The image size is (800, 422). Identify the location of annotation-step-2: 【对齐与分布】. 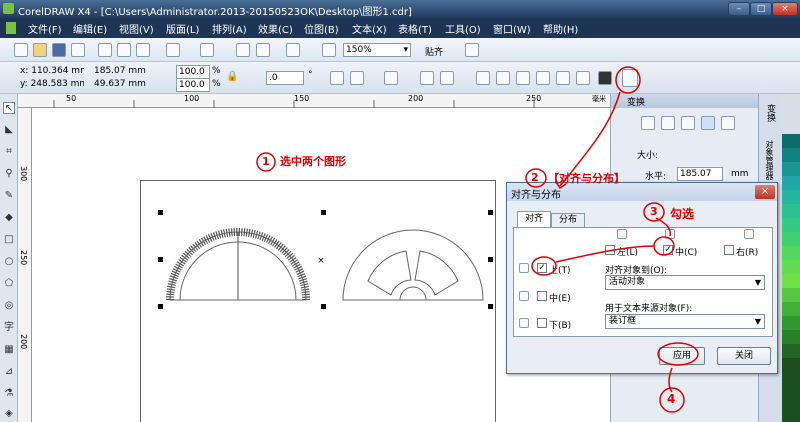
(586, 178).